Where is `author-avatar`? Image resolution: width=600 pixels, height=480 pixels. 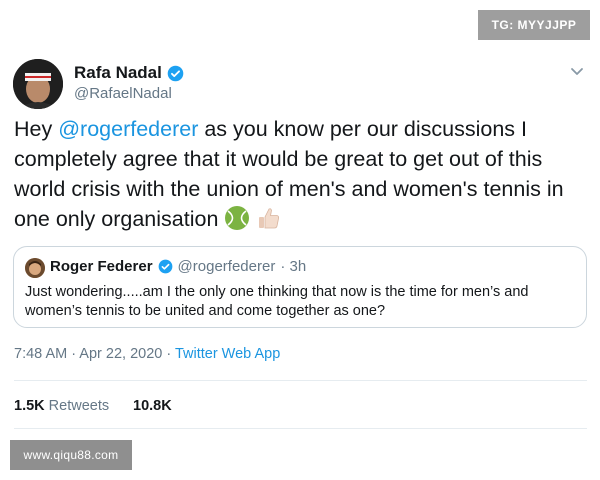 author-avatar is located at coordinates (38, 84).